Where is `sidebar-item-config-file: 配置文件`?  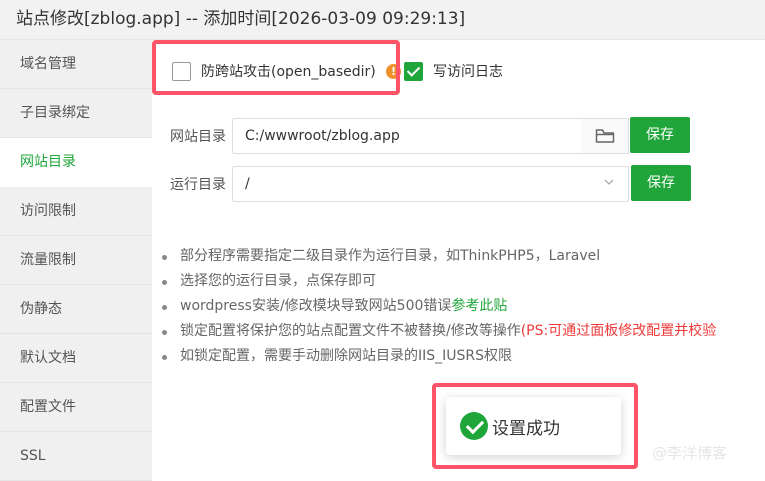 sidebar-item-config-file: 配置文件 is located at coordinates (76, 407).